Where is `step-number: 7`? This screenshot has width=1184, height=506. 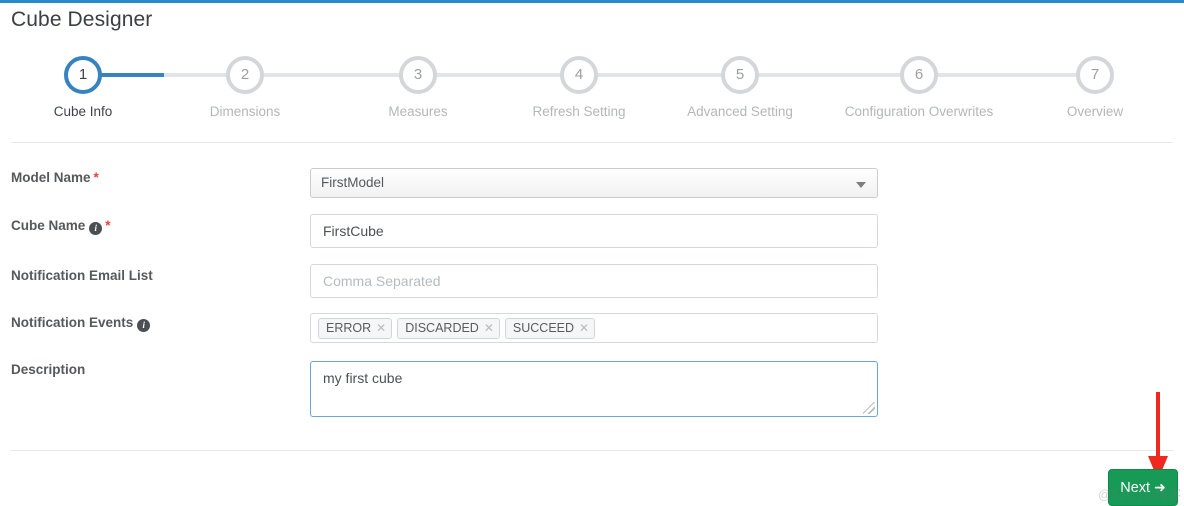 step-number: 7 is located at coordinates (1095, 75).